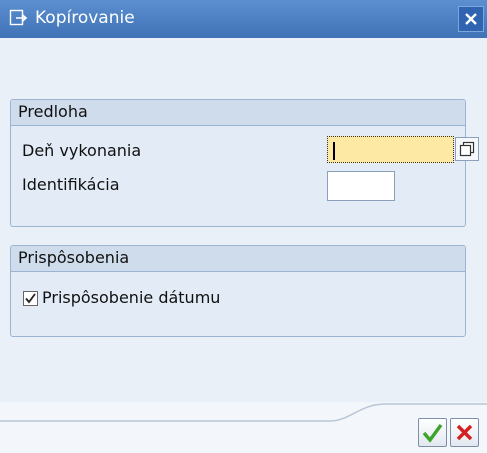 The height and width of the screenshot is (453, 487). I want to click on group-header: Predloha, so click(238, 113).